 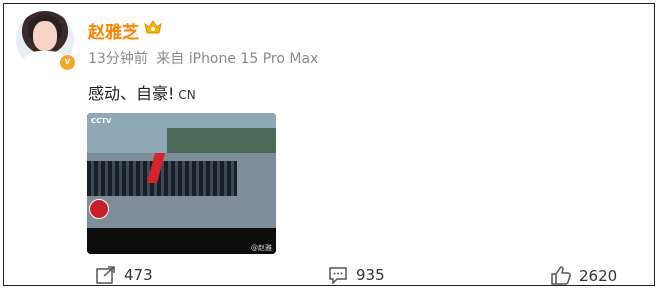 I want to click on comment-count: 935, so click(x=370, y=275).